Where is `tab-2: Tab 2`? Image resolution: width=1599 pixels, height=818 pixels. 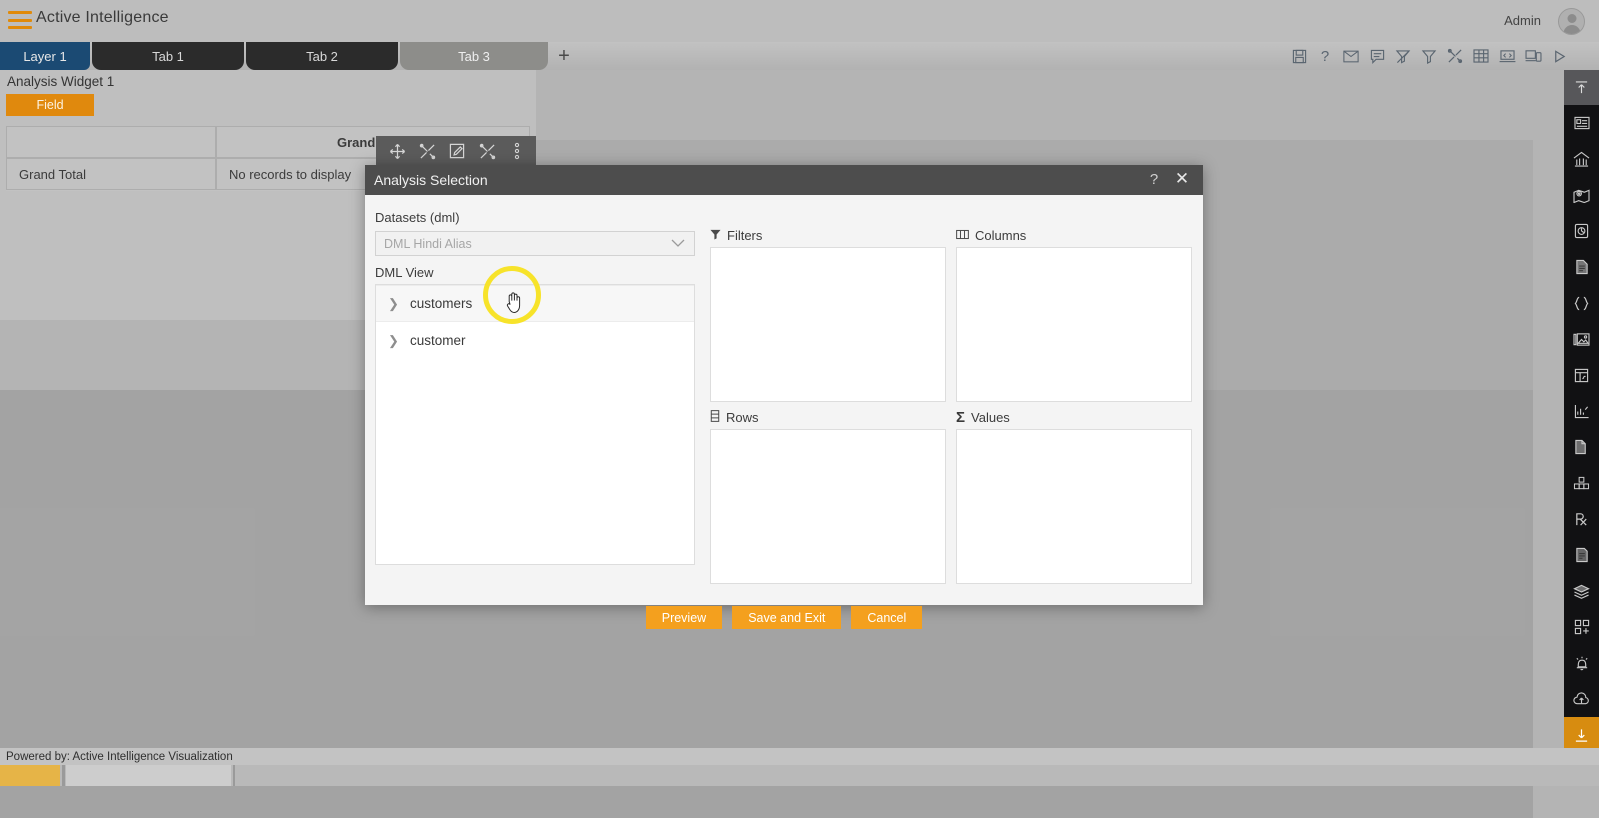
tab-2: Tab 2 is located at coordinates (322, 56).